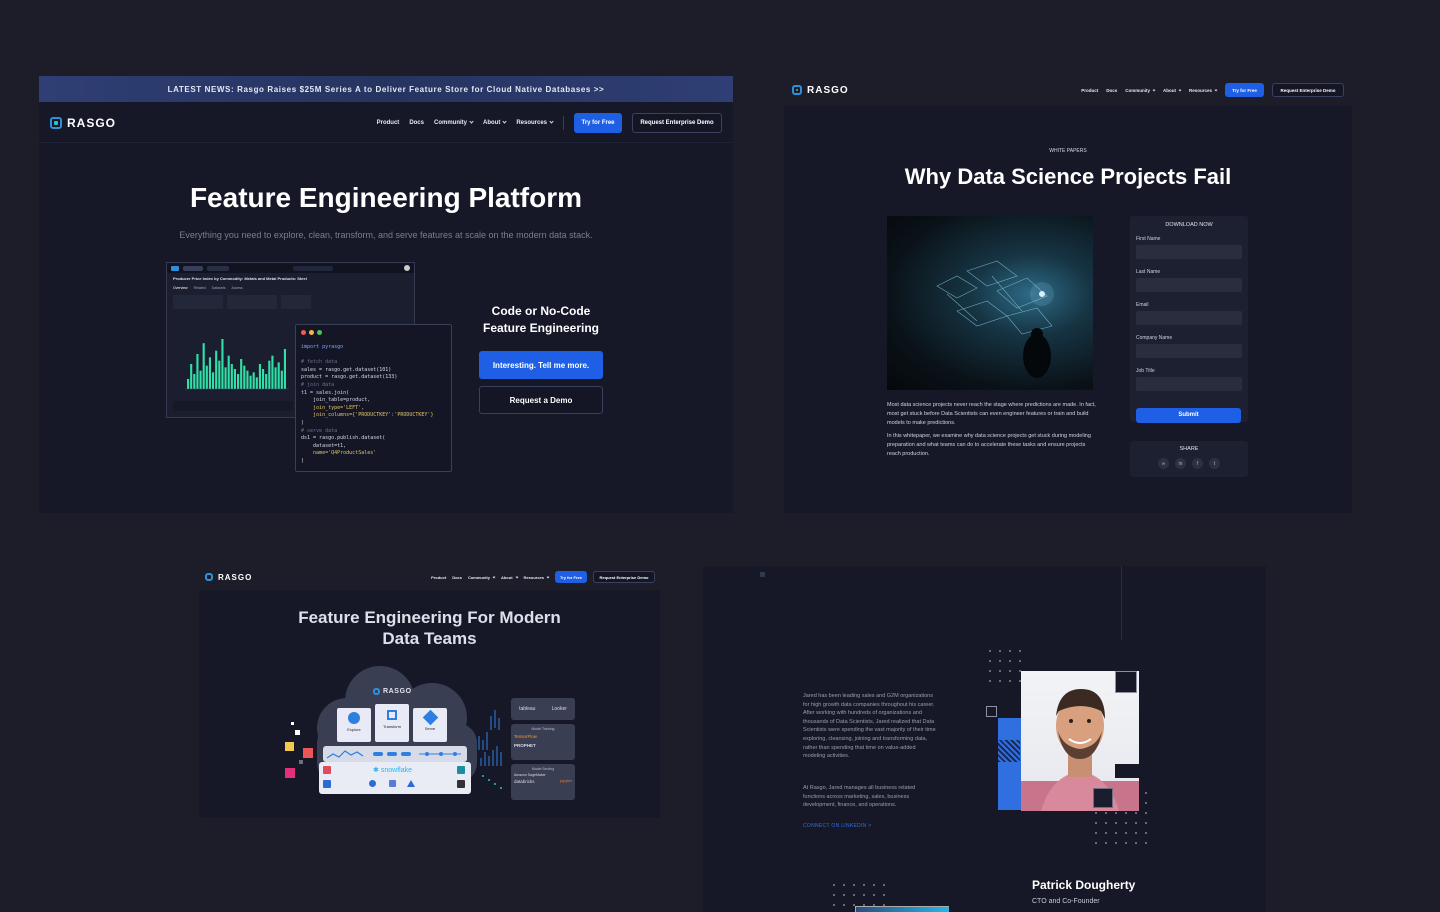 The width and height of the screenshot is (1440, 912). Describe the element at coordinates (1163, 463) in the screenshot. I see `link-icon: ∞` at that location.